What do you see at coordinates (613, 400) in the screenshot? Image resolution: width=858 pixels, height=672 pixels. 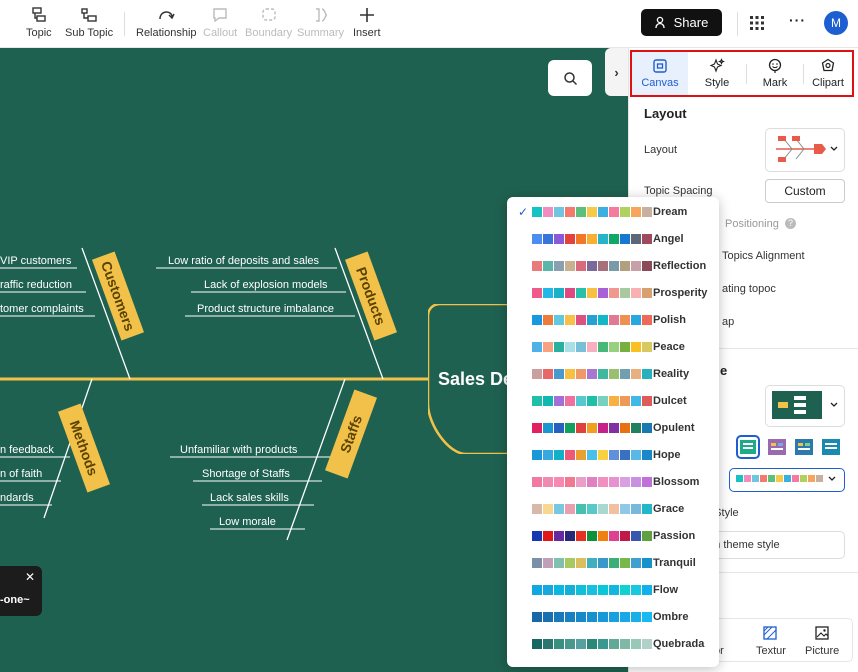 I see `color-scheme-option: Dulcet` at bounding box center [613, 400].